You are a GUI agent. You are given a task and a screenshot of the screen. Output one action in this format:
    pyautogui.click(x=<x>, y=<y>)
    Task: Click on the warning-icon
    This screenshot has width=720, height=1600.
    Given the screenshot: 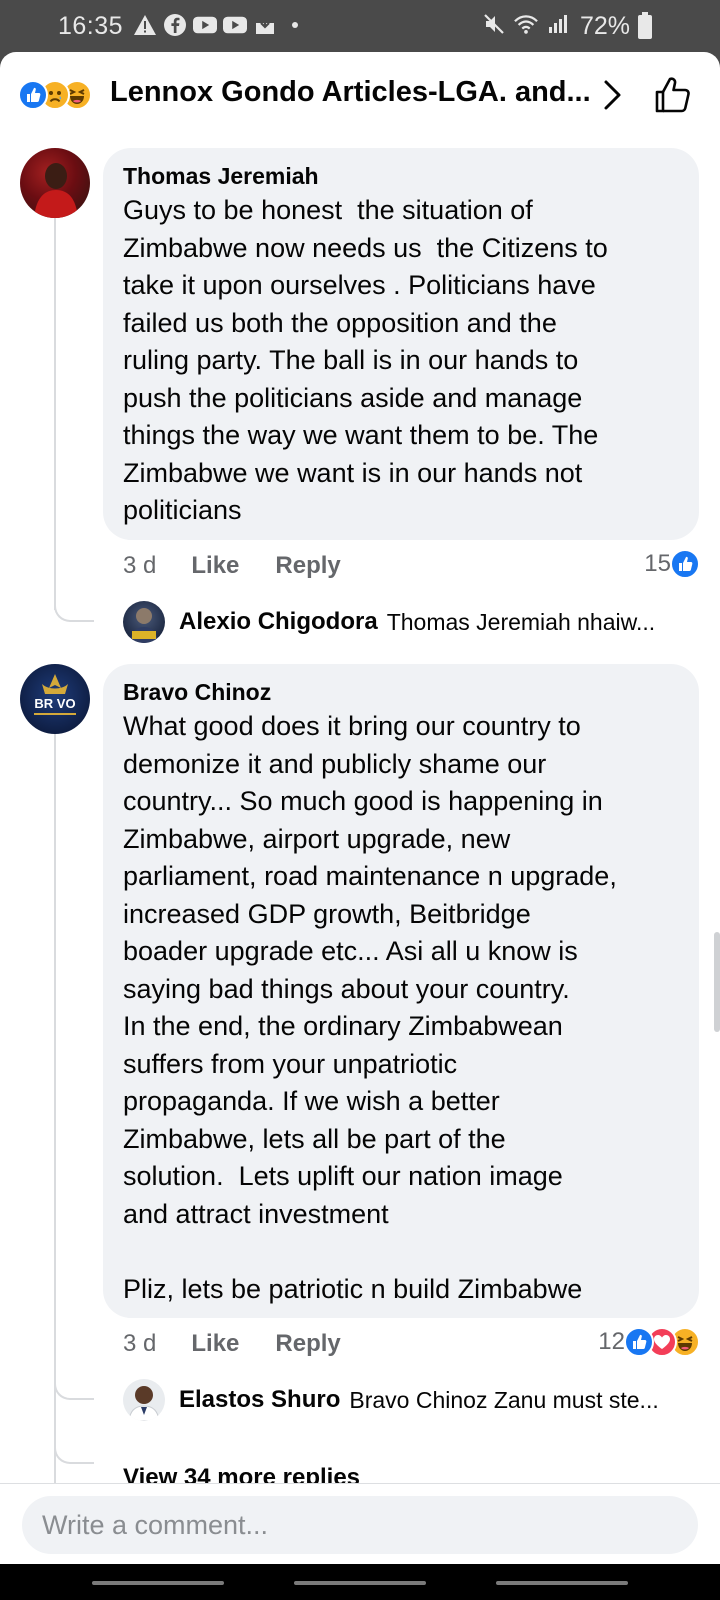 What is the action you would take?
    pyautogui.click(x=145, y=25)
    